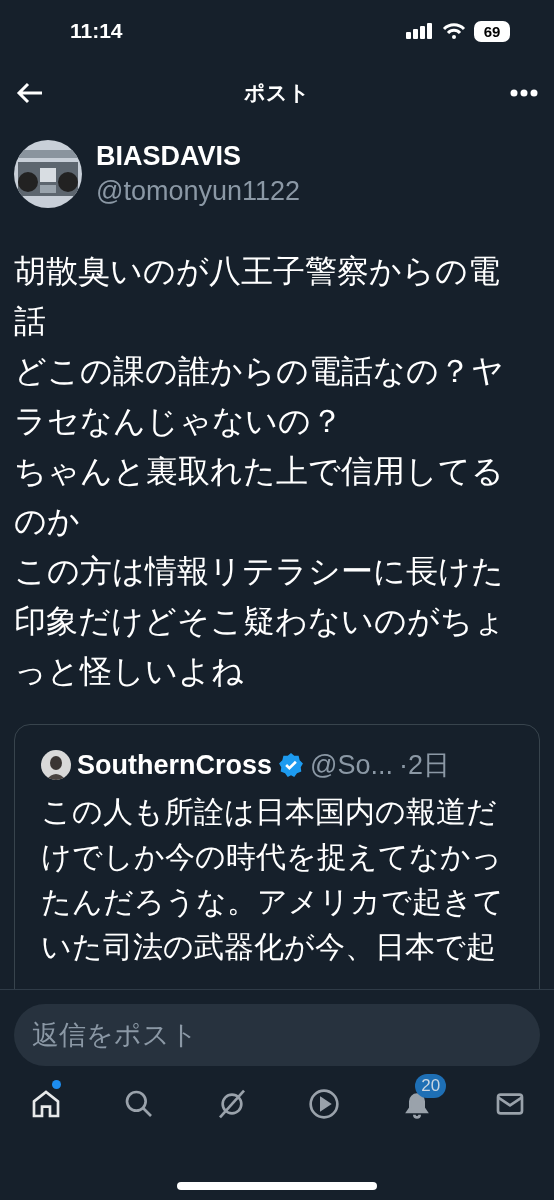  What do you see at coordinates (277, 1035) in the screenshot?
I see `reply-field: 返信をポスト` at bounding box center [277, 1035].